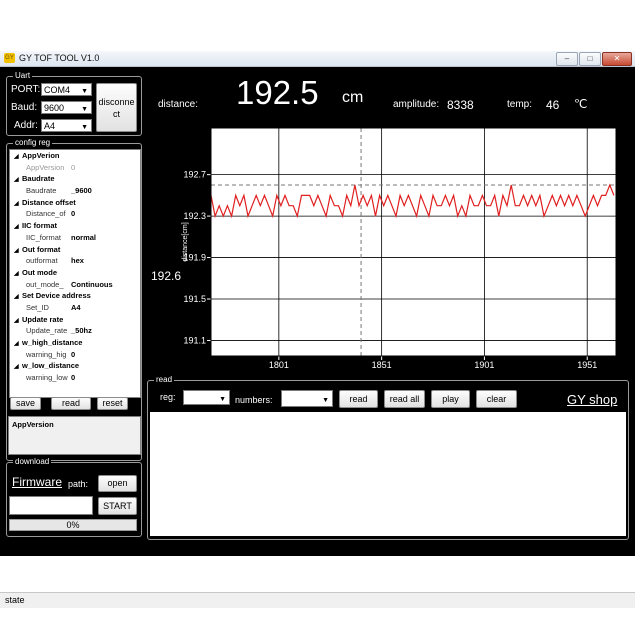 The width and height of the screenshot is (640, 640). Describe the element at coordinates (353, 97) in the screenshot. I see `distance-unit: cm` at that location.